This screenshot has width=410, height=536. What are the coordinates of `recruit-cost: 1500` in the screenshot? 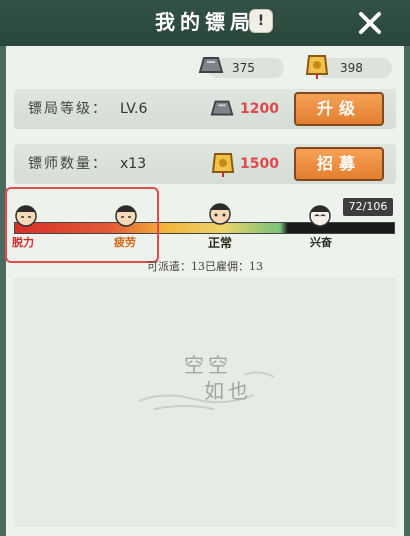 It's located at (259, 164).